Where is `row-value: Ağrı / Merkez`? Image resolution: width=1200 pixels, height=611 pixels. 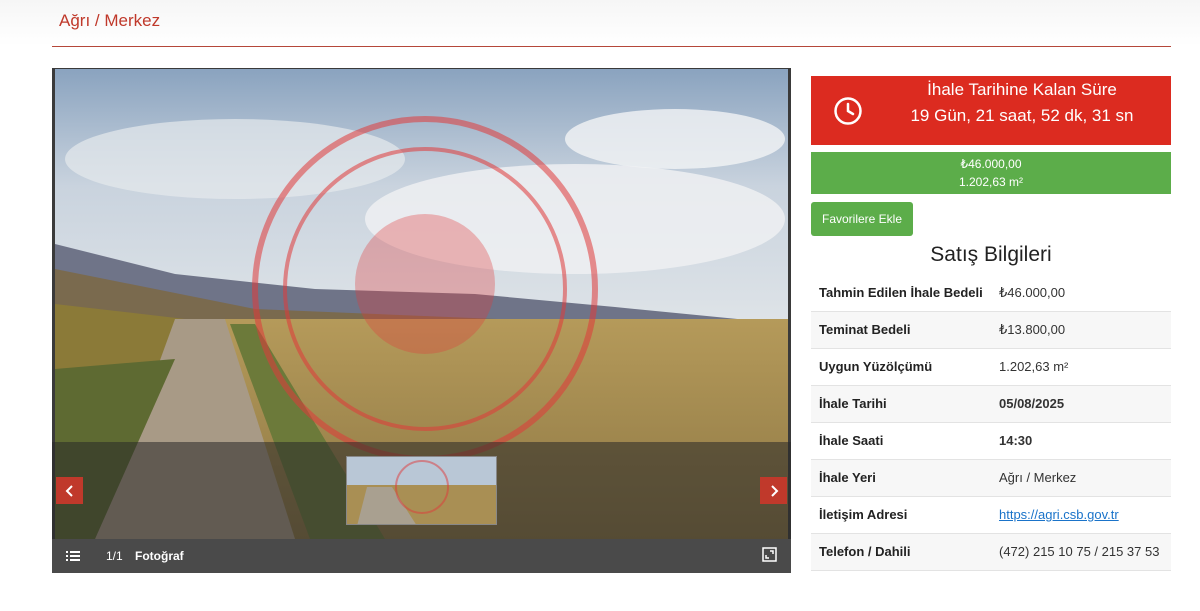 row-value: Ağrı / Merkez is located at coordinates (1081, 478).